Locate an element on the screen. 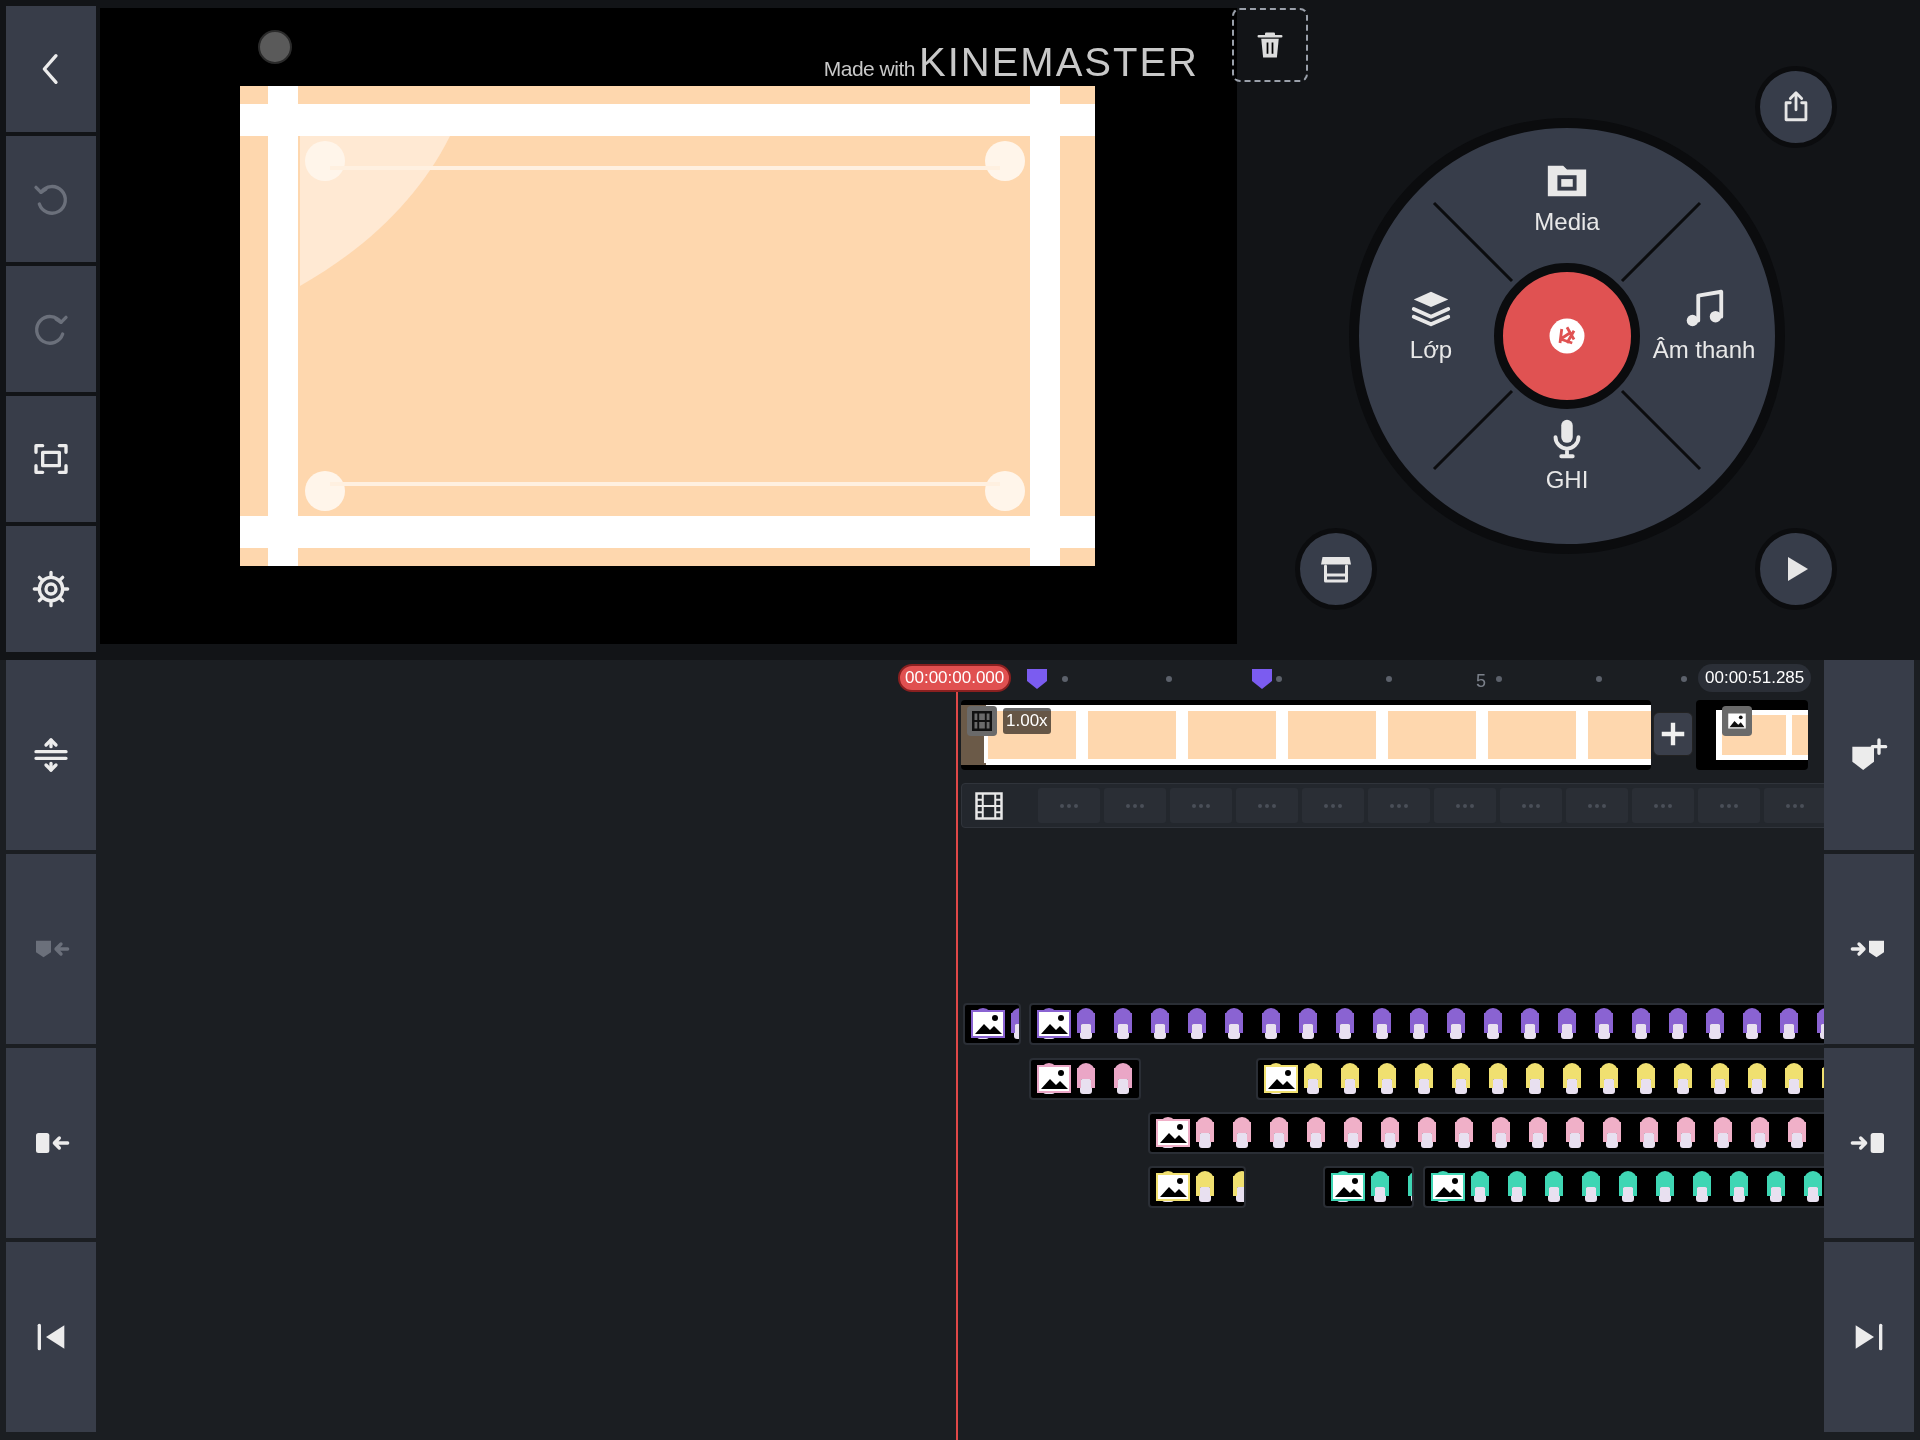 Image resolution: width=1920 pixels, height=1440 pixels. brand-logo-text: KINEMASTER is located at coordinates (1058, 62).